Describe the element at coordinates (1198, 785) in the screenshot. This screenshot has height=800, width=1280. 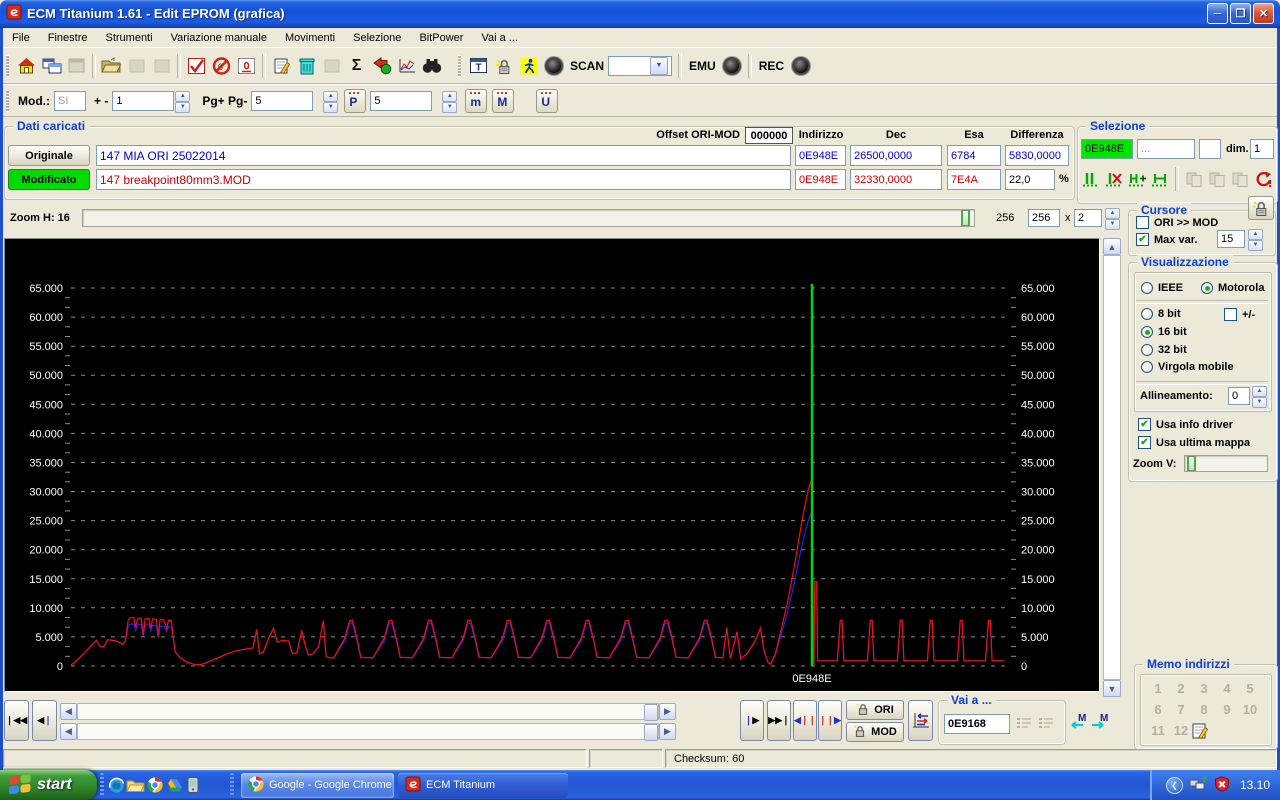
I see `network-icon` at that location.